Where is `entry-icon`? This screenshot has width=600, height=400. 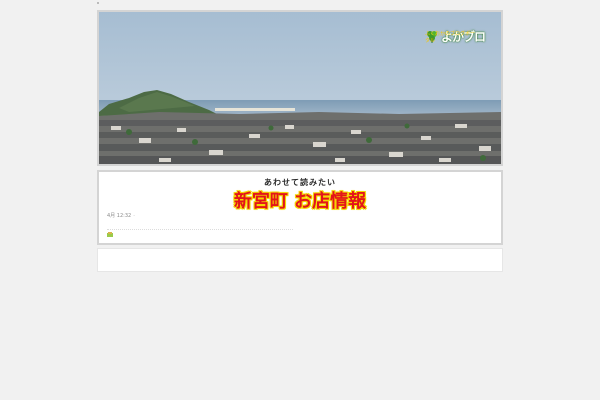 entry-icon is located at coordinates (110, 229).